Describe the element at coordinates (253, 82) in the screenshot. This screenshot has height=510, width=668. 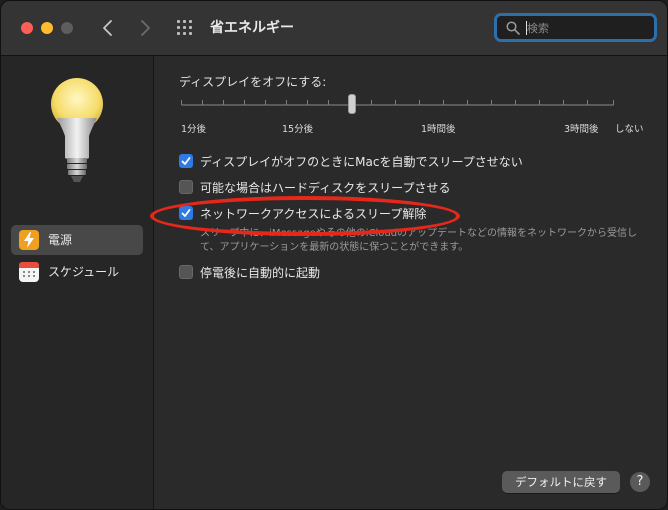
I see `display-sleep-label: ディスプレイをオフにする:` at that location.